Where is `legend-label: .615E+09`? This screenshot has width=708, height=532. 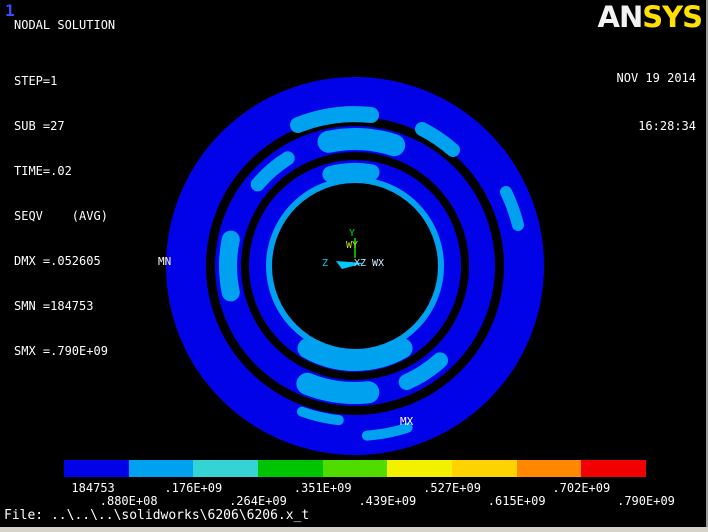
legend-label: .615E+09 is located at coordinates (516, 501).